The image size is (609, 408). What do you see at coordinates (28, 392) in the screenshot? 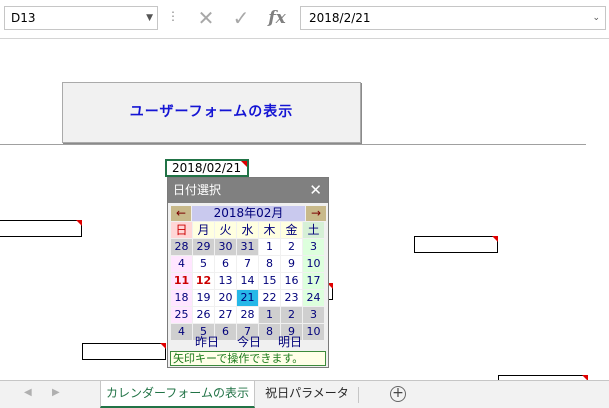
I see `scroll-left-icon: ◀` at bounding box center [28, 392].